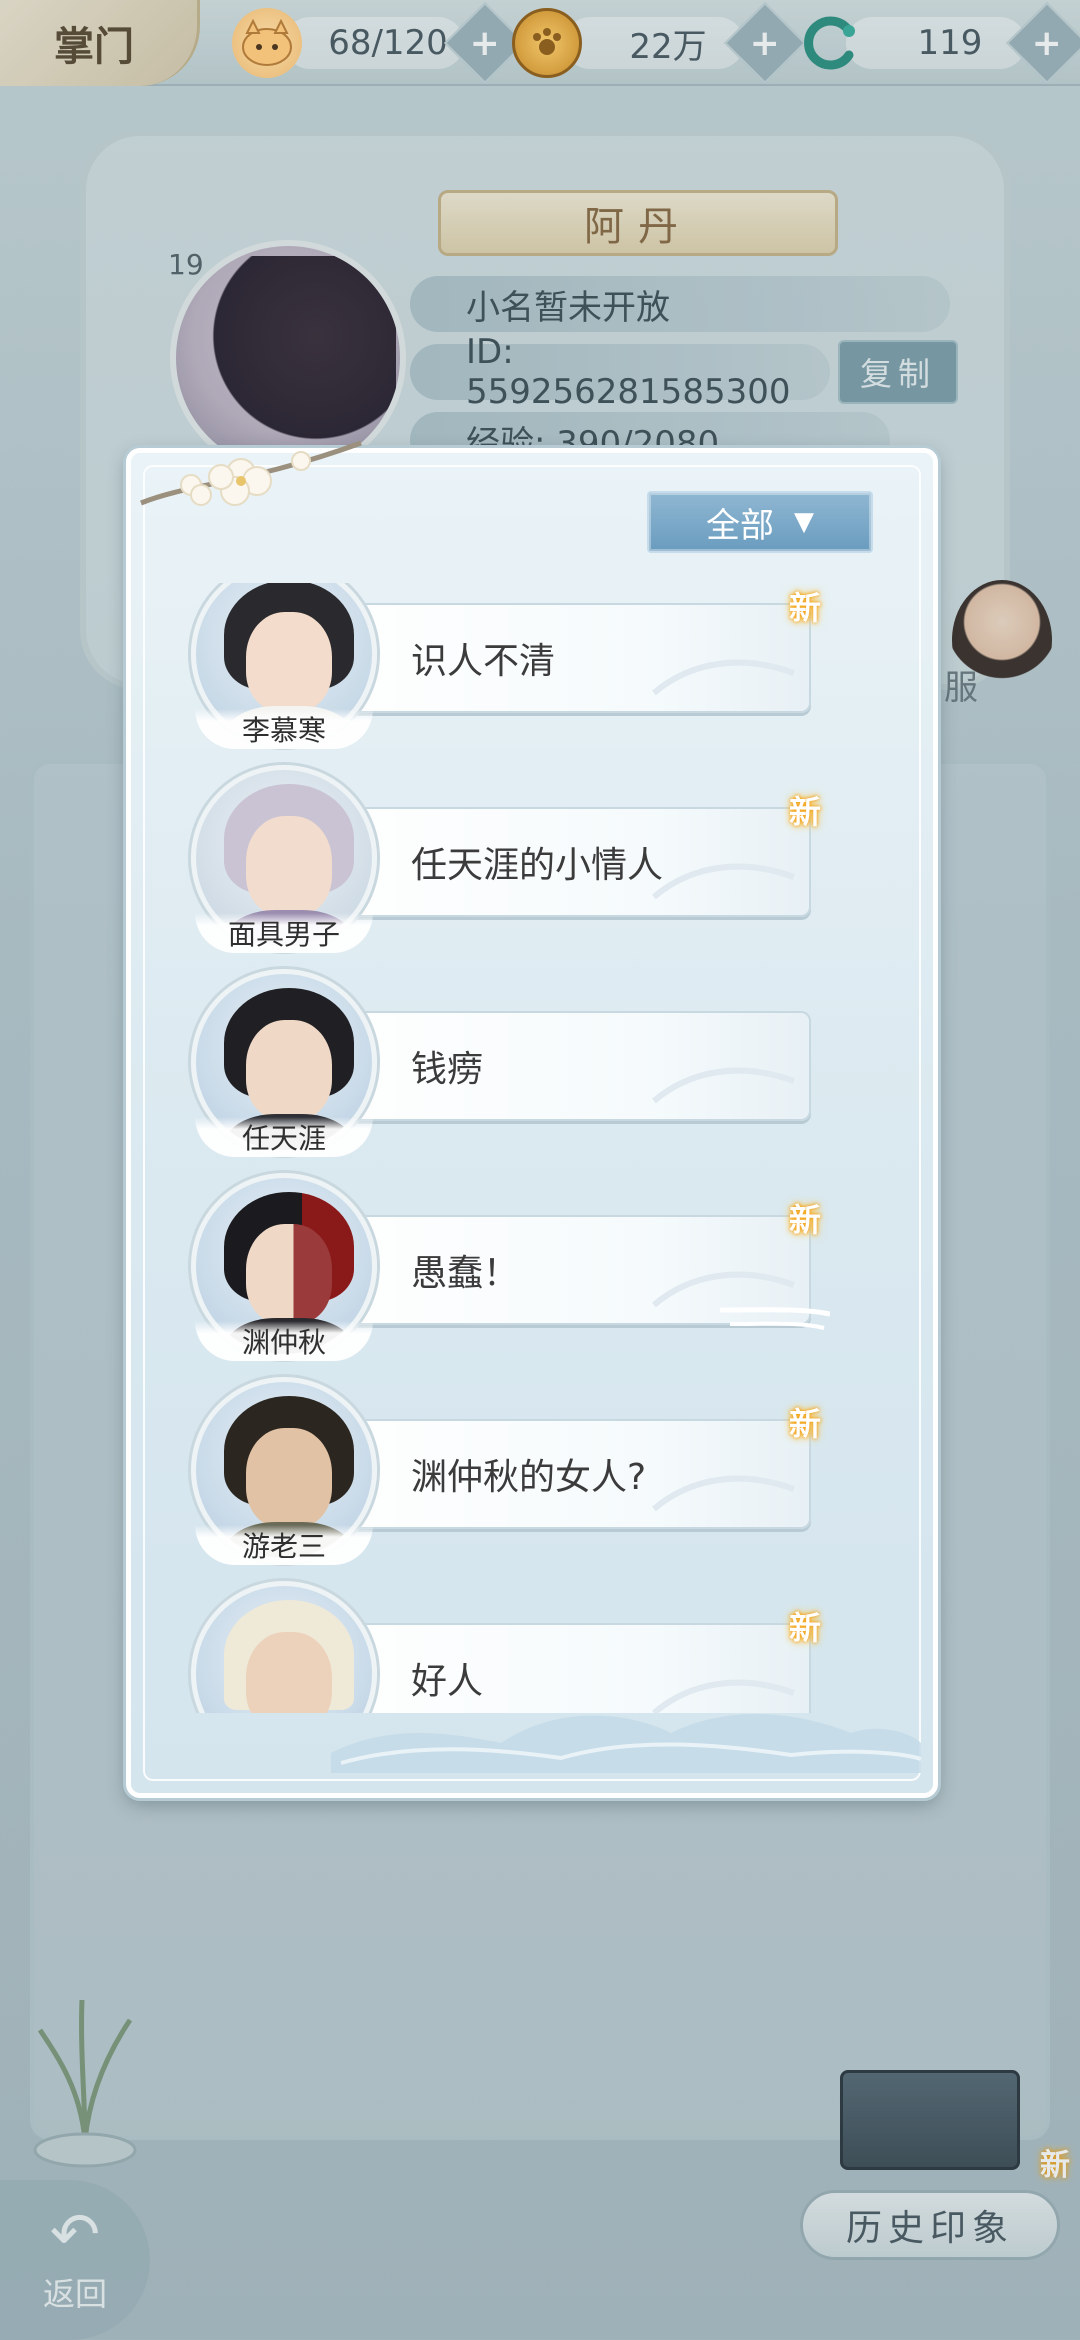  I want to click on impression-bubble: 渊仲秋的女人?, so click(561, 1474).